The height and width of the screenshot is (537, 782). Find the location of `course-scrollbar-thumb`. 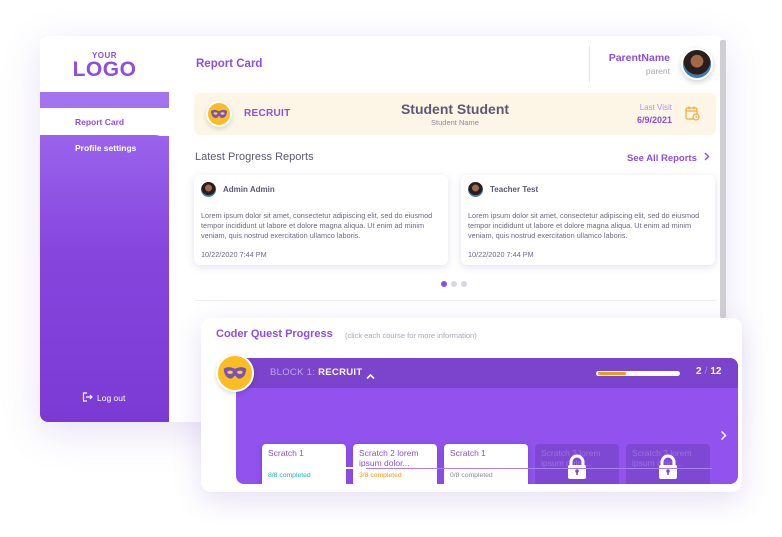

course-scrollbar-thumb is located at coordinates (314, 468).